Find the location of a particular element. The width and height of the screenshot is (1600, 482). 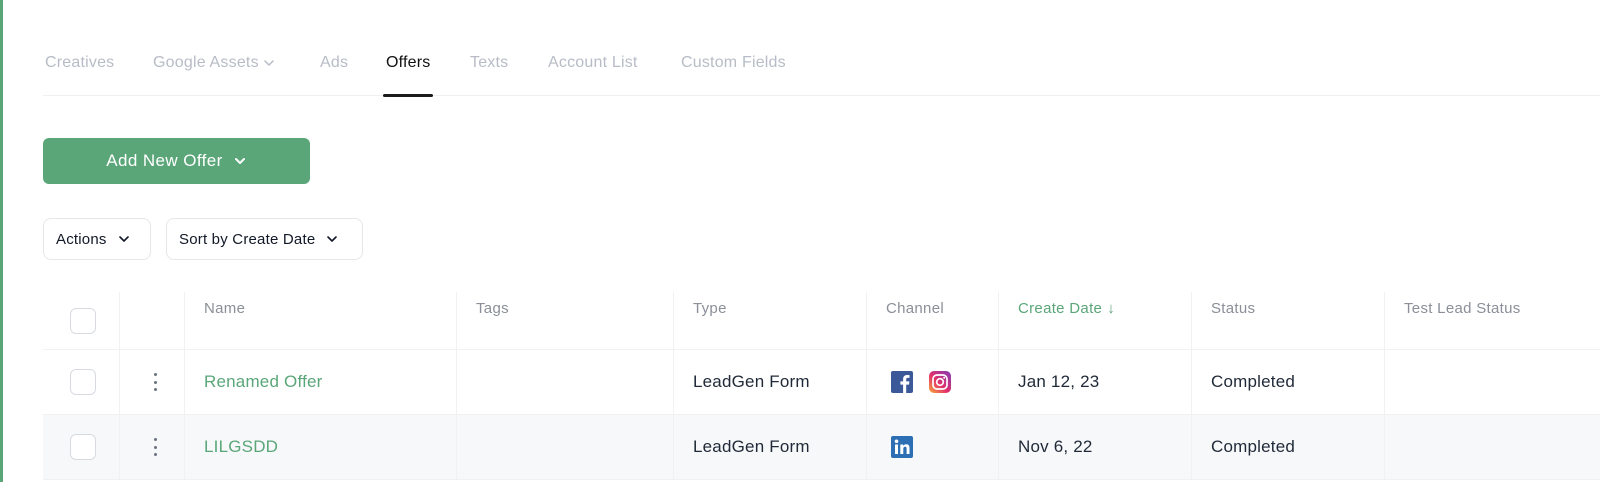

column-header-create-date-label: Create Date is located at coordinates (1060, 308).